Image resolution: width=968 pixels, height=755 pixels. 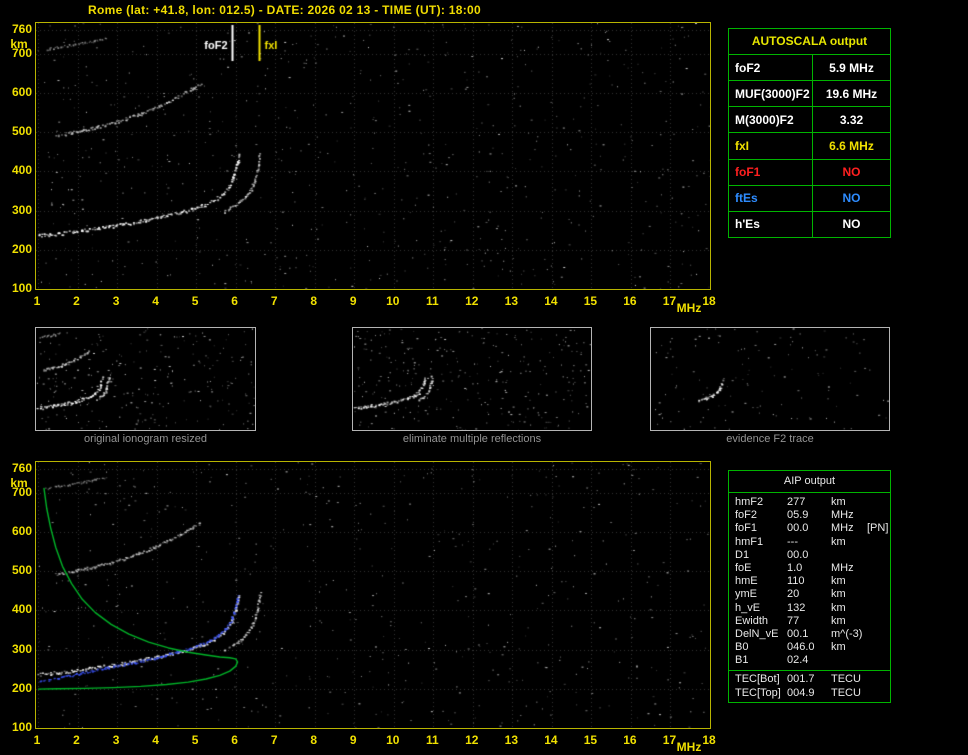 I want to click on aip-al: hmF1, so click(x=749, y=541).